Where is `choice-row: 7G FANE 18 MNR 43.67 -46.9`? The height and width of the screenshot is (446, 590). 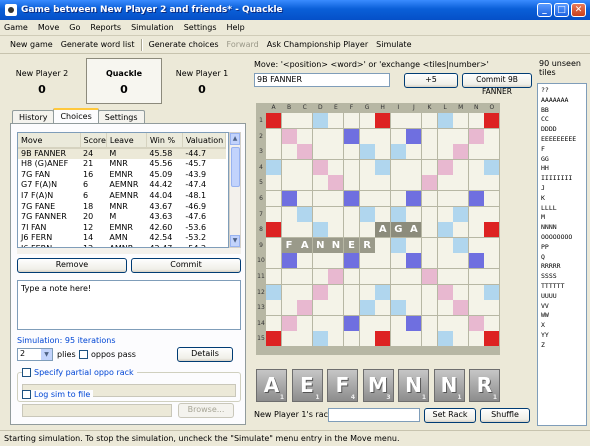
choice-row: 7G FANE 18 MNR 43.67 -46.9 is located at coordinates (122, 206).